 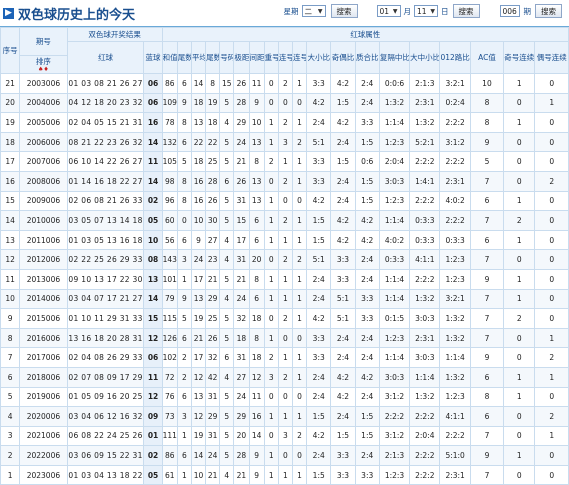 I want to click on cell-max-gap2: 8, so click(x=256, y=279).